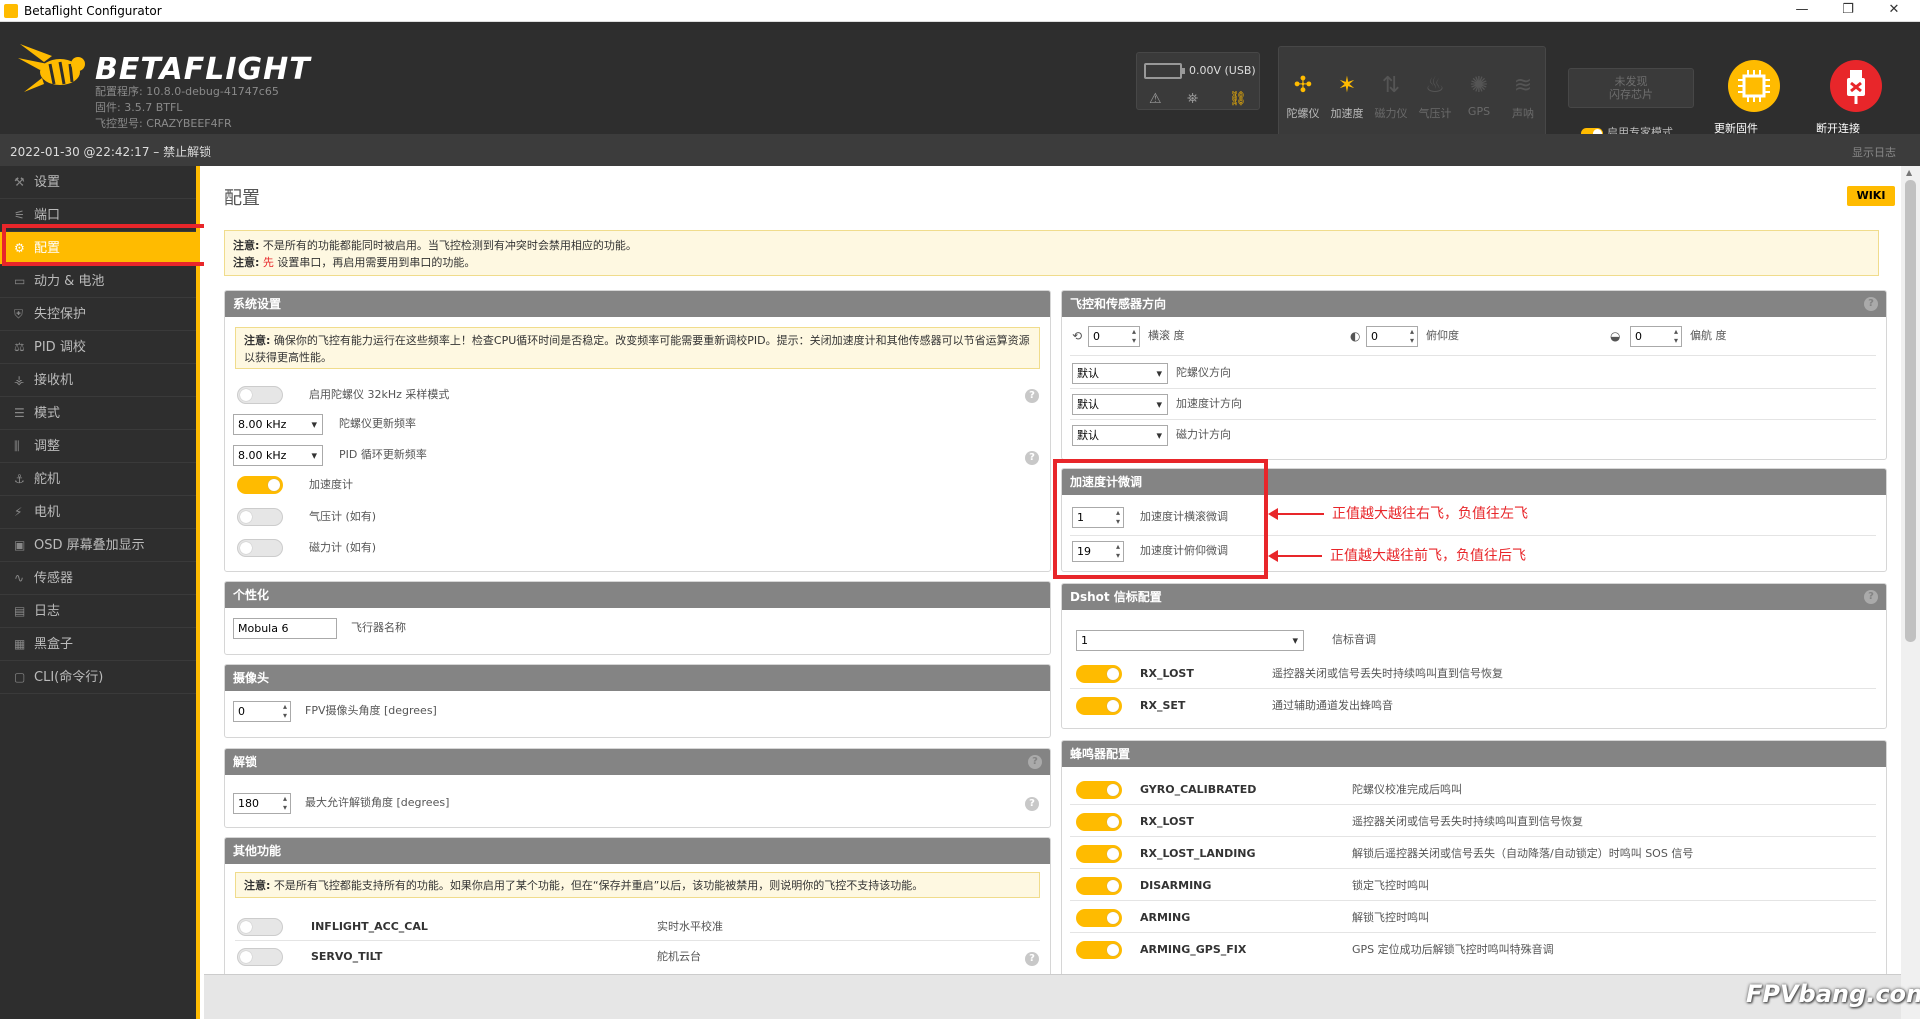 The image size is (1920, 1019). I want to click on roll-icon: ⟲, so click(1077, 336).